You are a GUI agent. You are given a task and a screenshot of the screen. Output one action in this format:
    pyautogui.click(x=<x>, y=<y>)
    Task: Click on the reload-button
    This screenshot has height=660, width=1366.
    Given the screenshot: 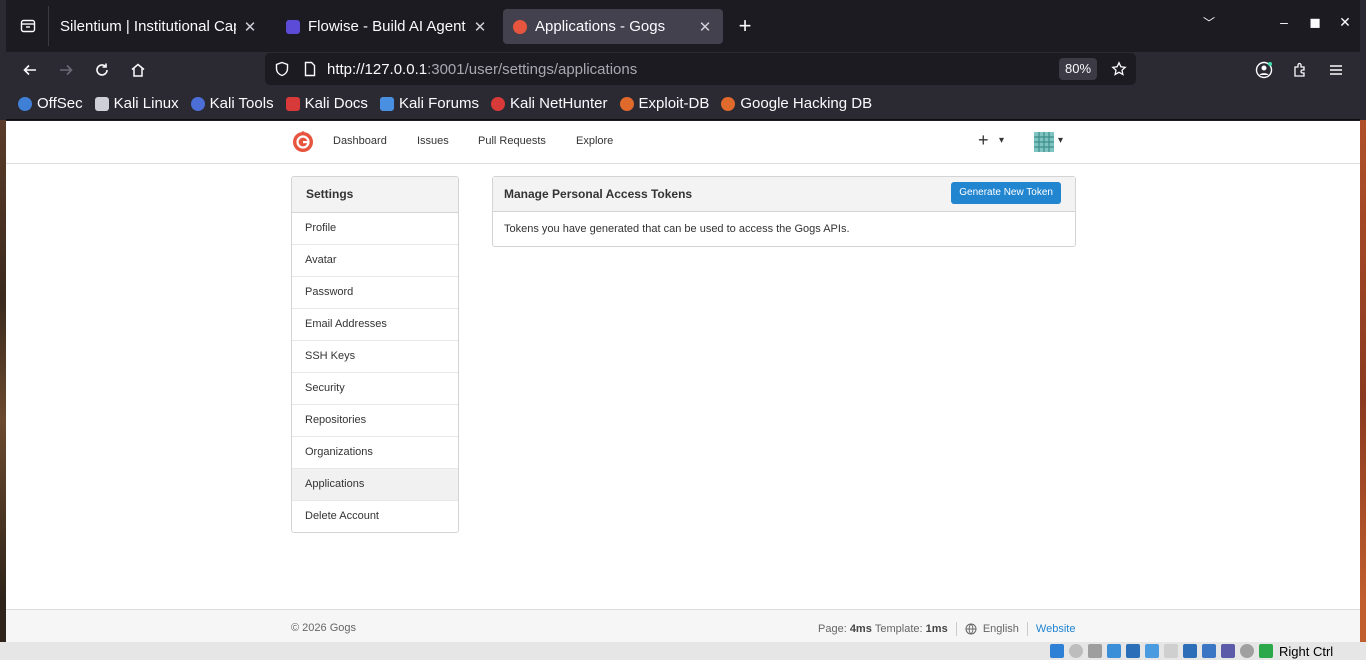 What is the action you would take?
    pyautogui.click(x=102, y=70)
    